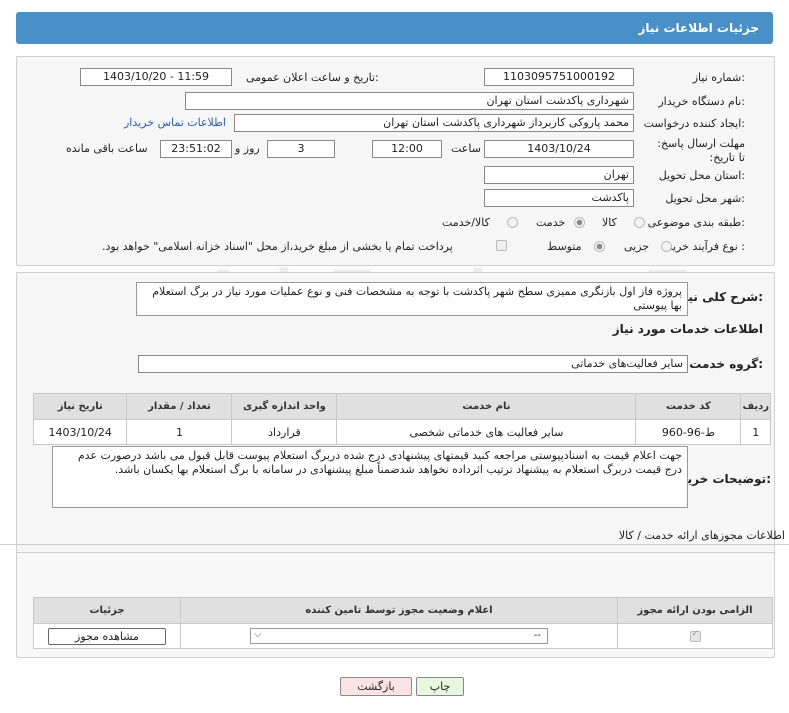  What do you see at coordinates (687, 329) in the screenshot?
I see `services-section-title: اطلاعات خدمات مورد نیاز` at bounding box center [687, 329].